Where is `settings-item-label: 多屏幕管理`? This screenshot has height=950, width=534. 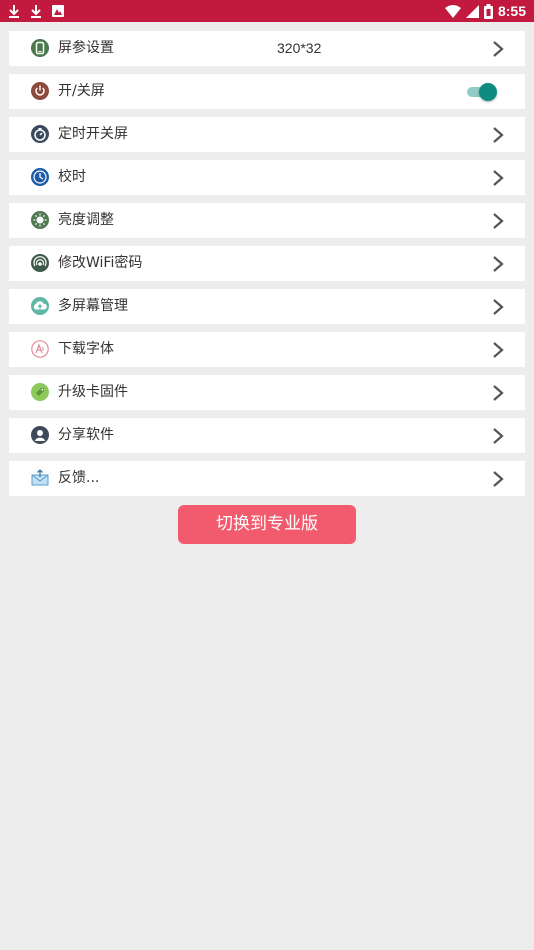
settings-item-label: 多屏幕管理 is located at coordinates (93, 306).